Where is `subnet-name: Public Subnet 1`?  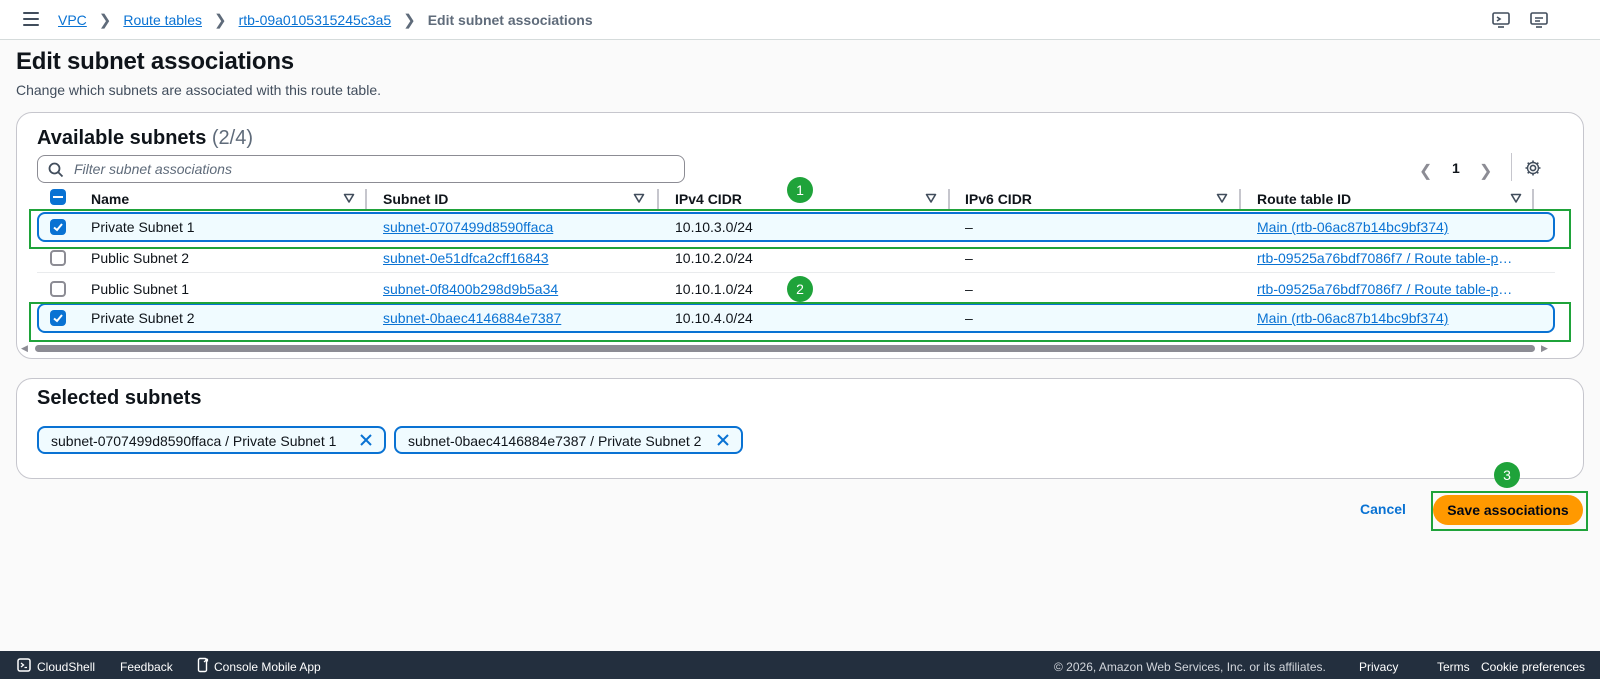 subnet-name: Public Subnet 1 is located at coordinates (140, 289).